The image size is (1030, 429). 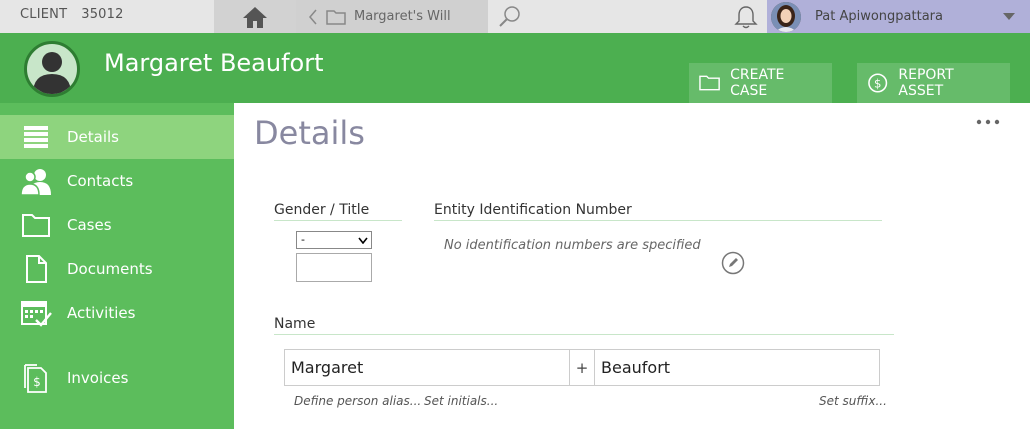 What do you see at coordinates (303, 239) in the screenshot?
I see `gender-select-value: -` at bounding box center [303, 239].